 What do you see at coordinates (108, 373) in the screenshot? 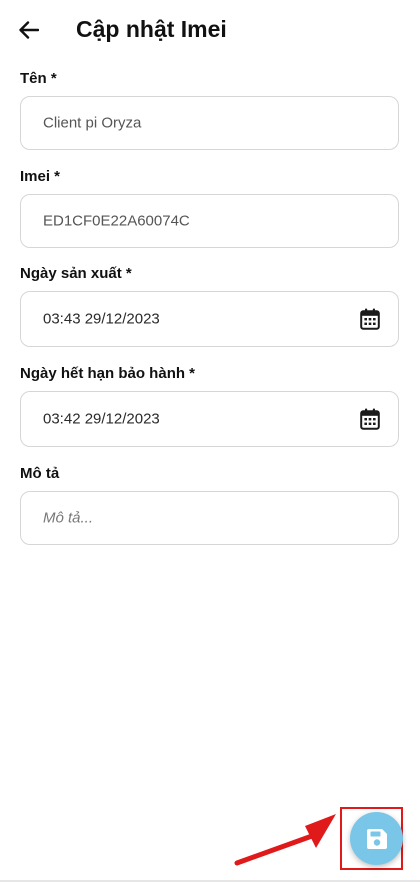
I see `warranty-date-label: Ngày hết hạn bảo hành *` at bounding box center [108, 373].